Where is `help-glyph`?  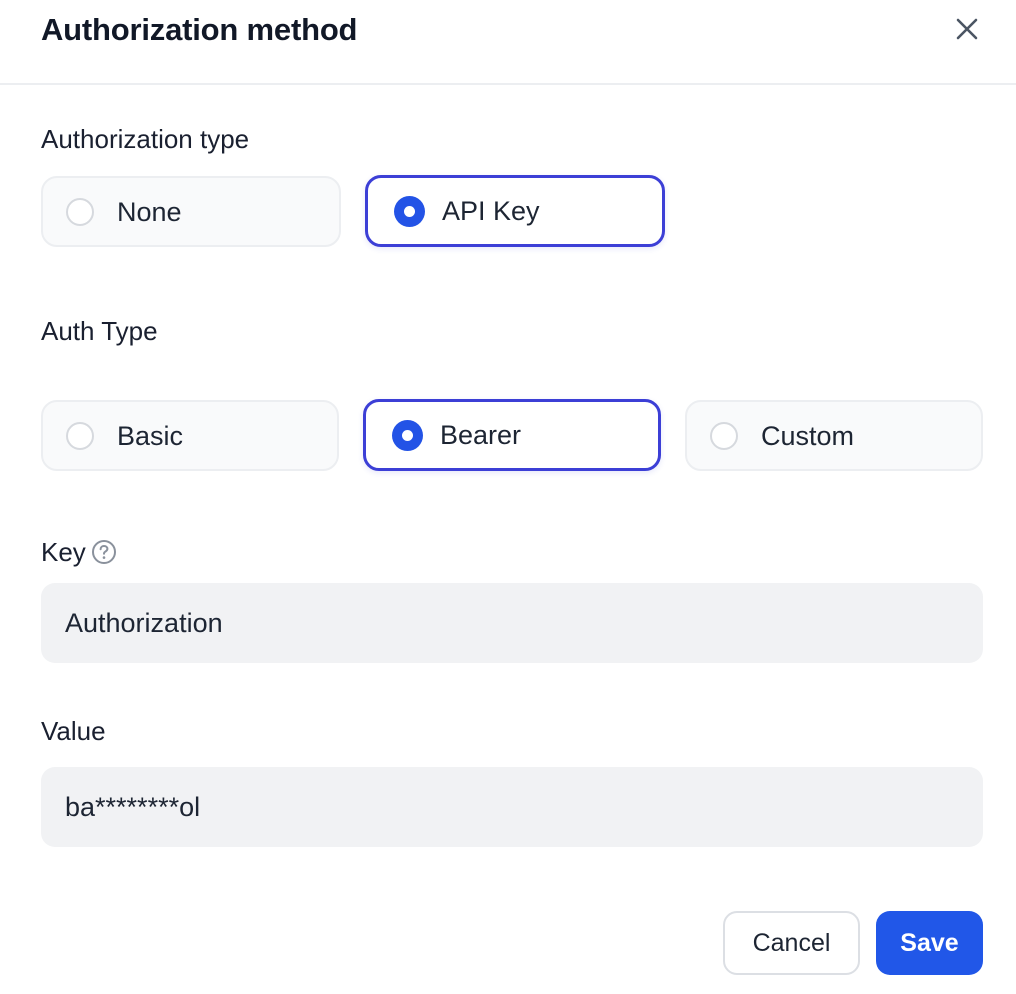
help-glyph is located at coordinates (103, 552).